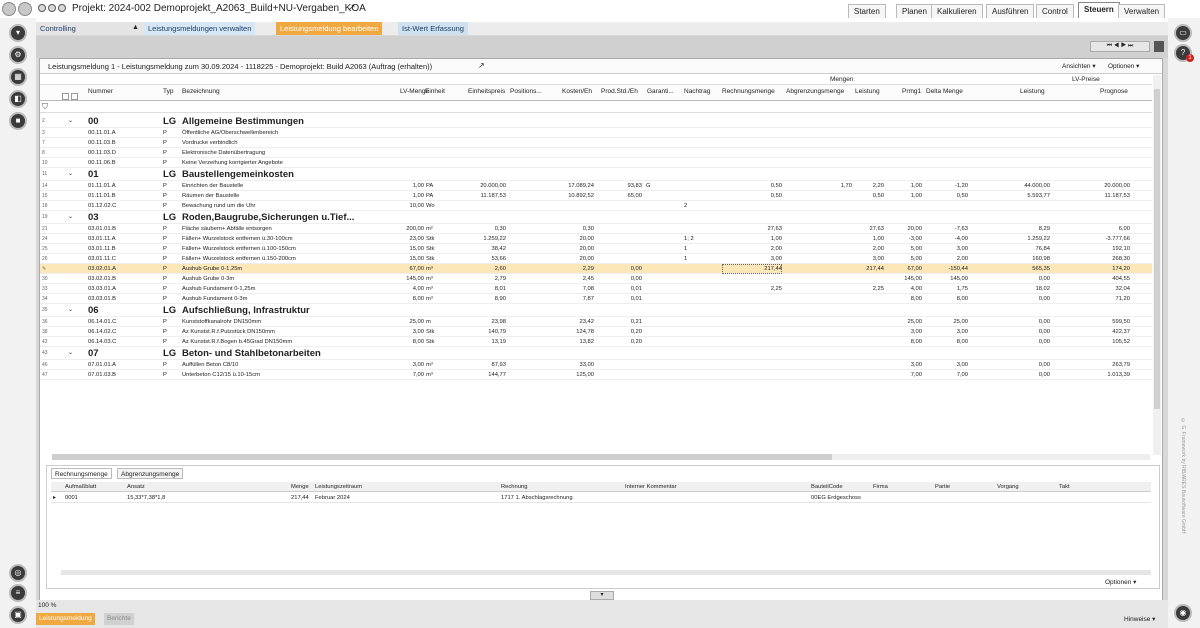  What do you see at coordinates (1091, 289) in the screenshot?
I see `cell-pg: 32,04` at bounding box center [1091, 289].